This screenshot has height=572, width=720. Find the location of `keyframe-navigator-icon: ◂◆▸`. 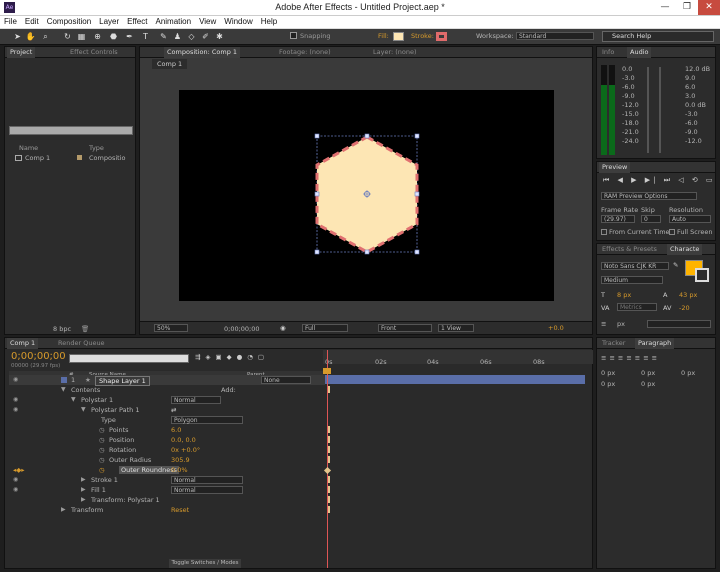

keyframe-navigator-icon: ◂◆▸ is located at coordinates (19, 470).